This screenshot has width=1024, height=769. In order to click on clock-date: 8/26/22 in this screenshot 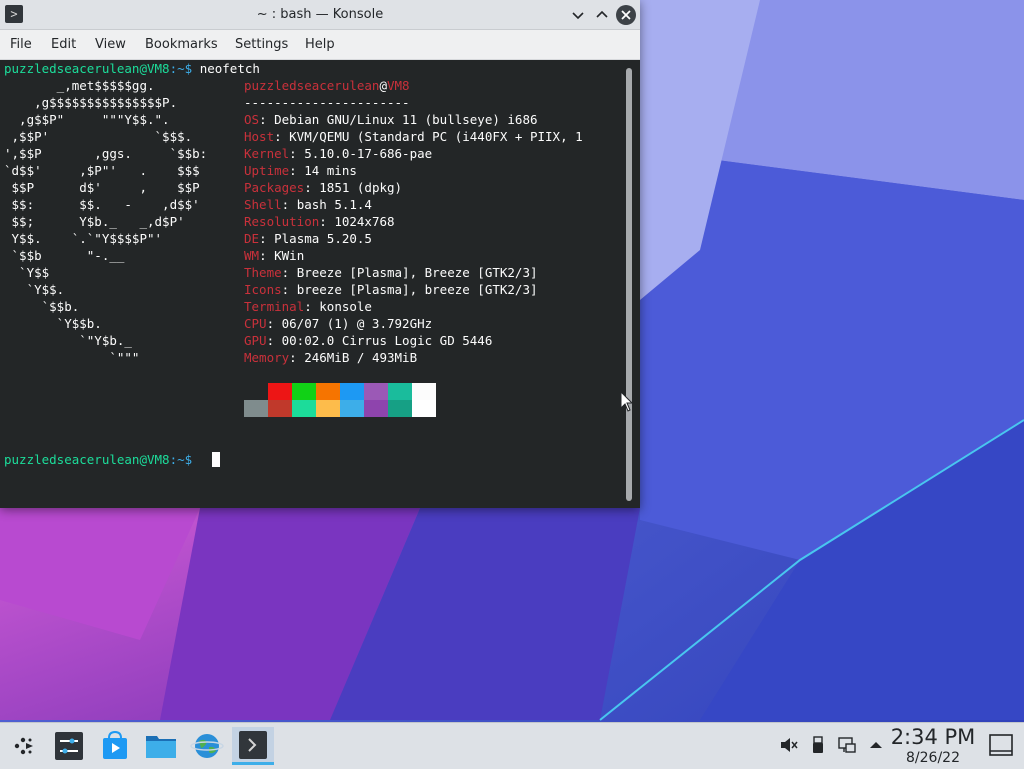, I will do `click(933, 758)`.